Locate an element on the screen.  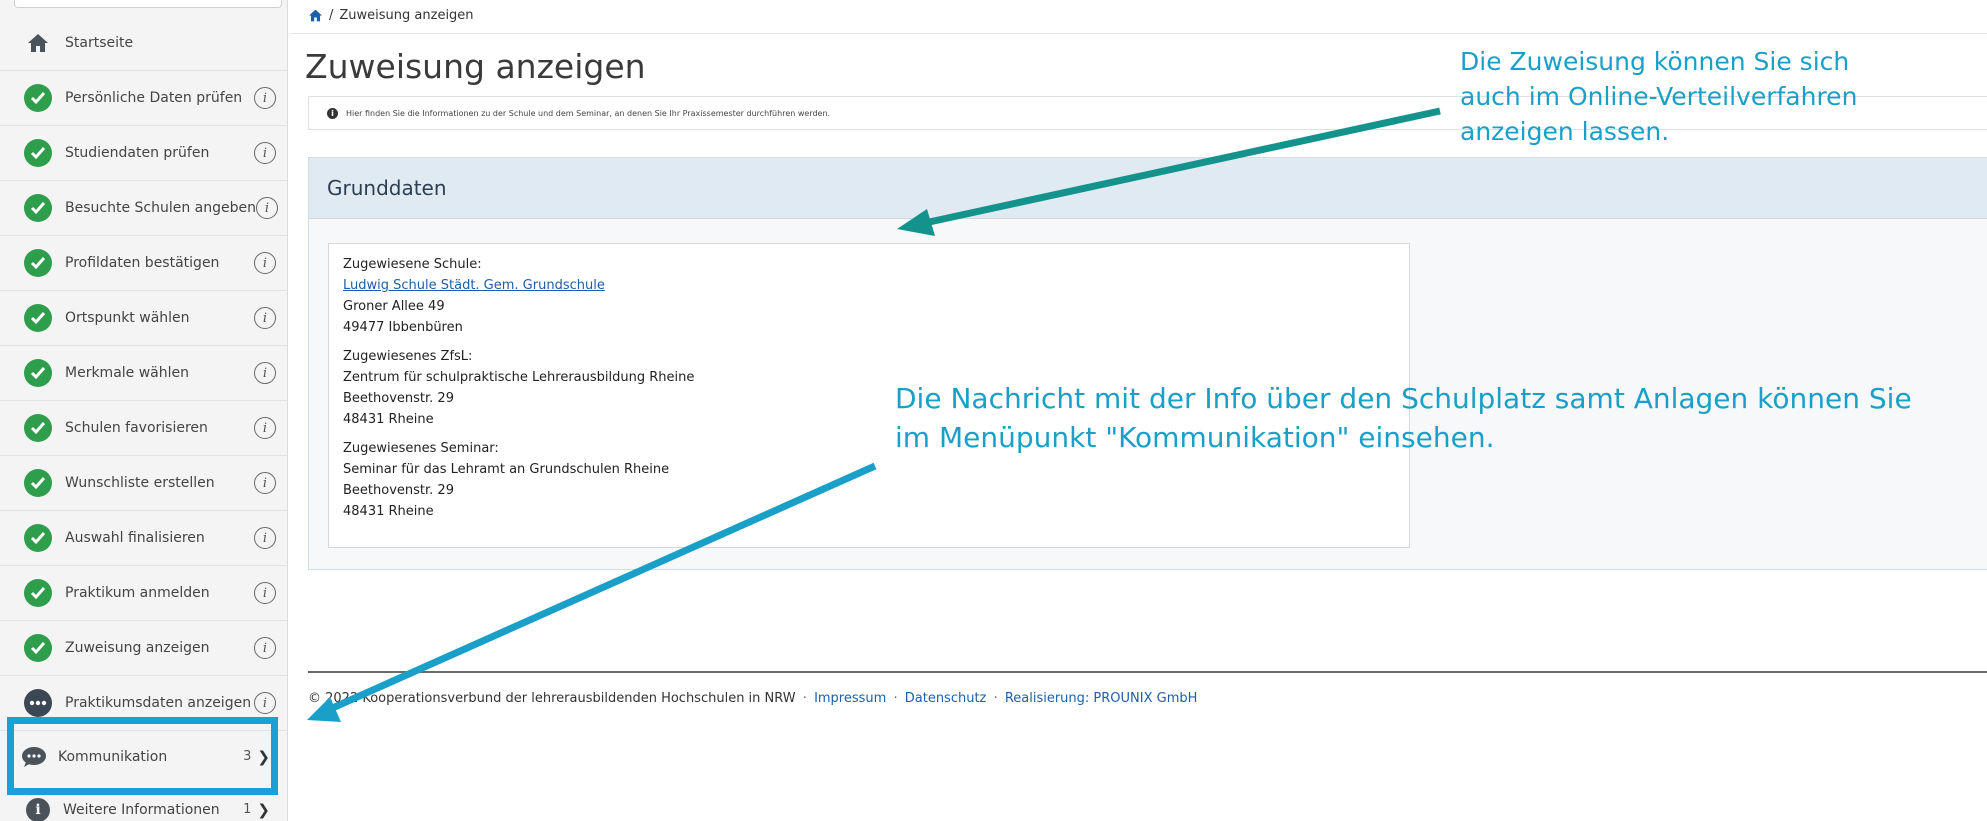
arrow-line-blue is located at coordinates (601, 588).